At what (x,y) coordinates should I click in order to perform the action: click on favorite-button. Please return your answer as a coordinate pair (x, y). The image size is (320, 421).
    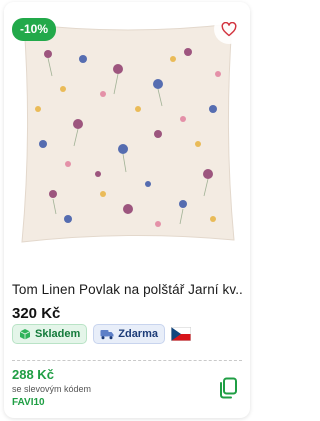
    Looking at the image, I should click on (229, 29).